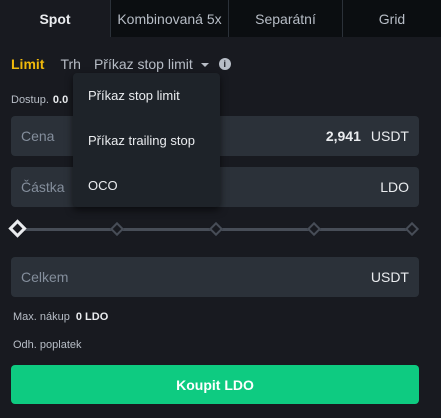 This screenshot has width=441, height=418. Describe the element at coordinates (343, 136) in the screenshot. I see `price-value: 2,941` at that location.